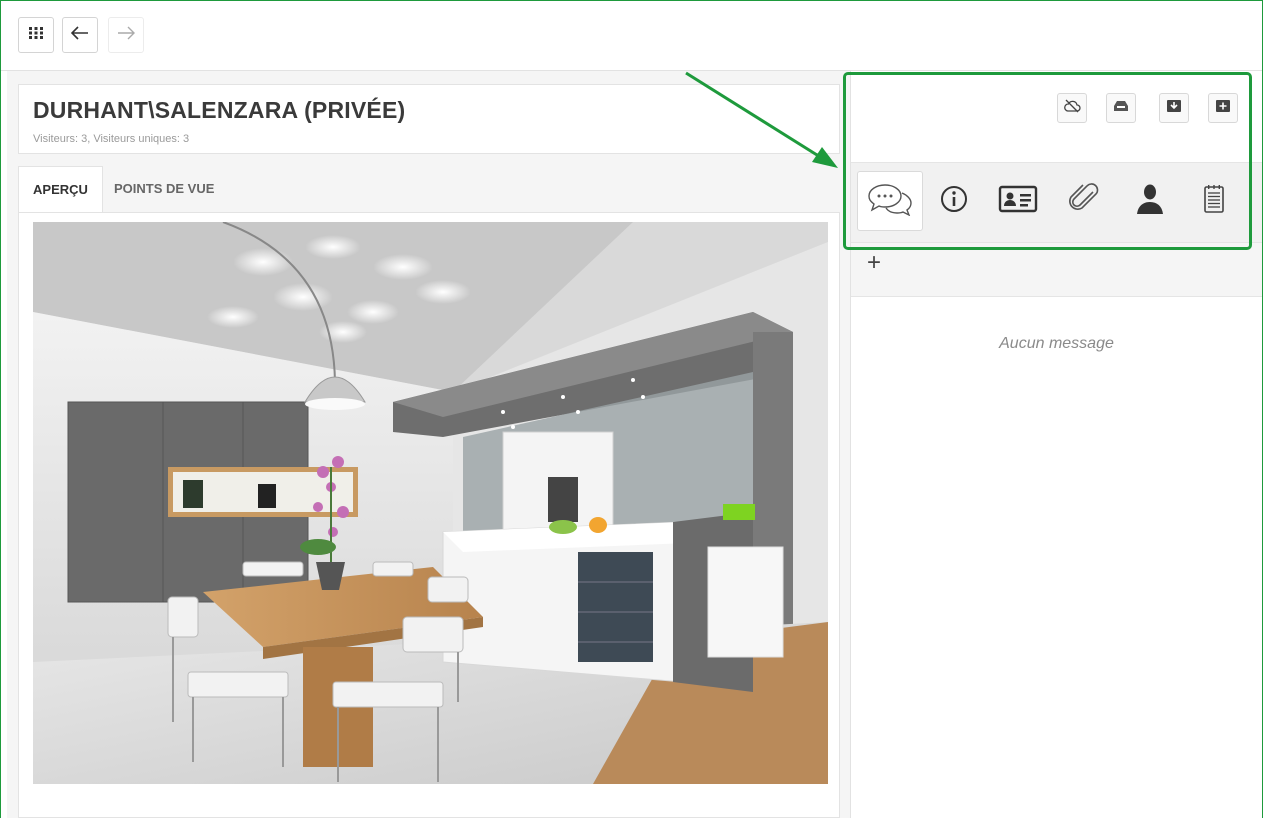  Describe the element at coordinates (111, 139) in the screenshot. I see `visitor-stats: Visiteurs: 3, Visiteurs uniques: 3` at that location.